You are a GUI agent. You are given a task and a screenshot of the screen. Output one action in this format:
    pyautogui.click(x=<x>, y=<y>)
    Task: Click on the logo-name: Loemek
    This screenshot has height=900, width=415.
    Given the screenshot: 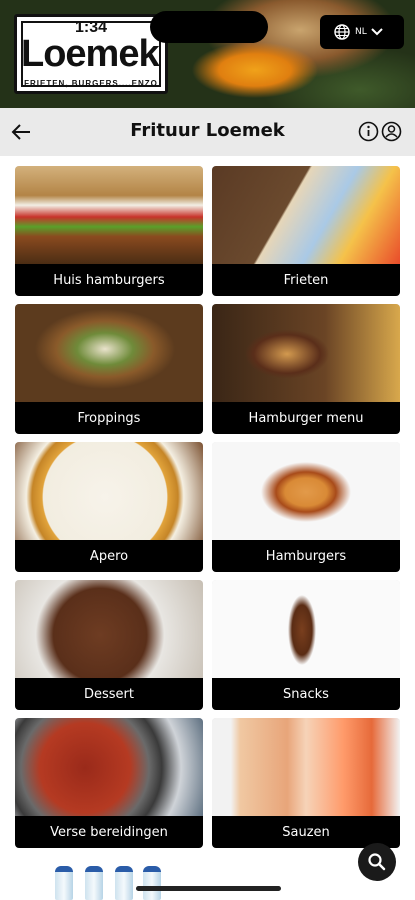 What is the action you would take?
    pyautogui.click(x=90, y=54)
    